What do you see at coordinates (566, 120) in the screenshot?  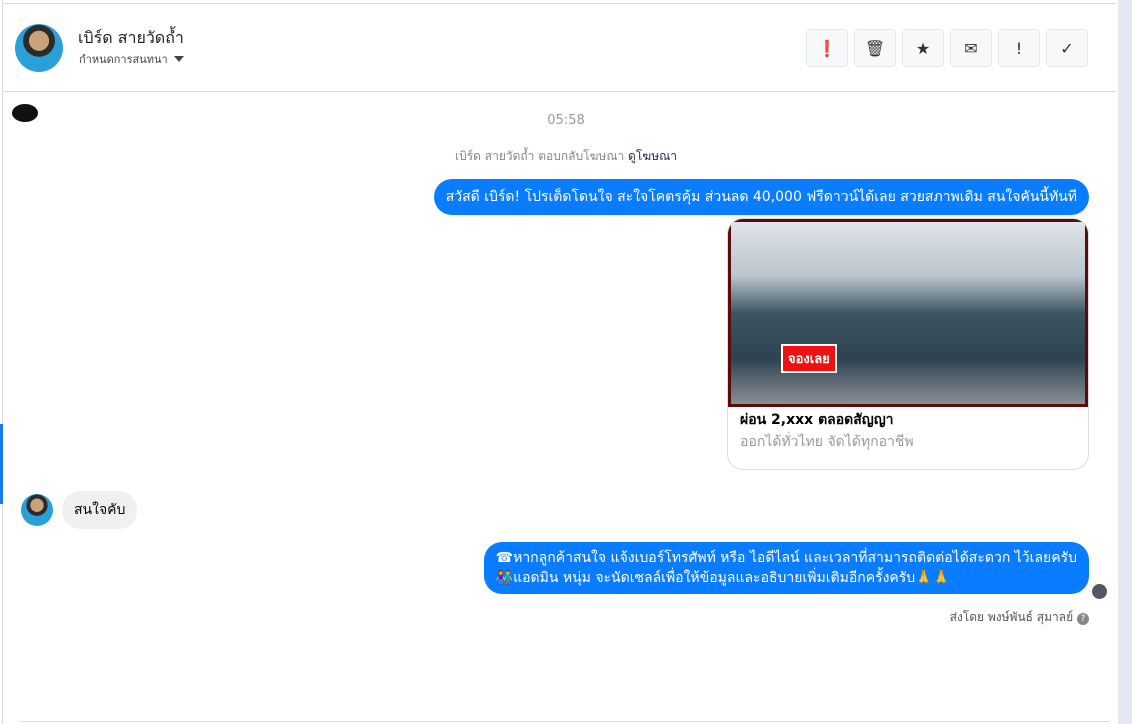 I see `timestamp: 05:58` at bounding box center [566, 120].